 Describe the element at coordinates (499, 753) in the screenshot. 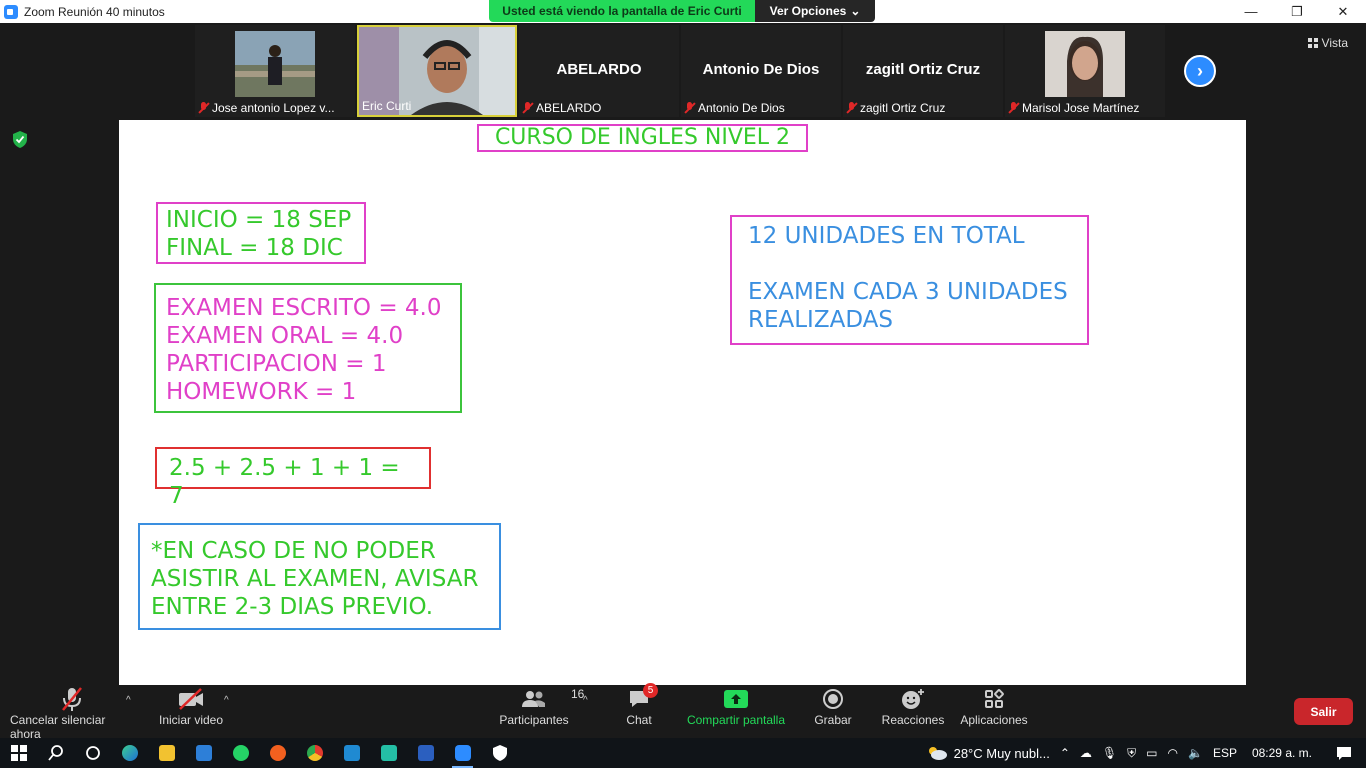

I see `security-shield-icon` at that location.